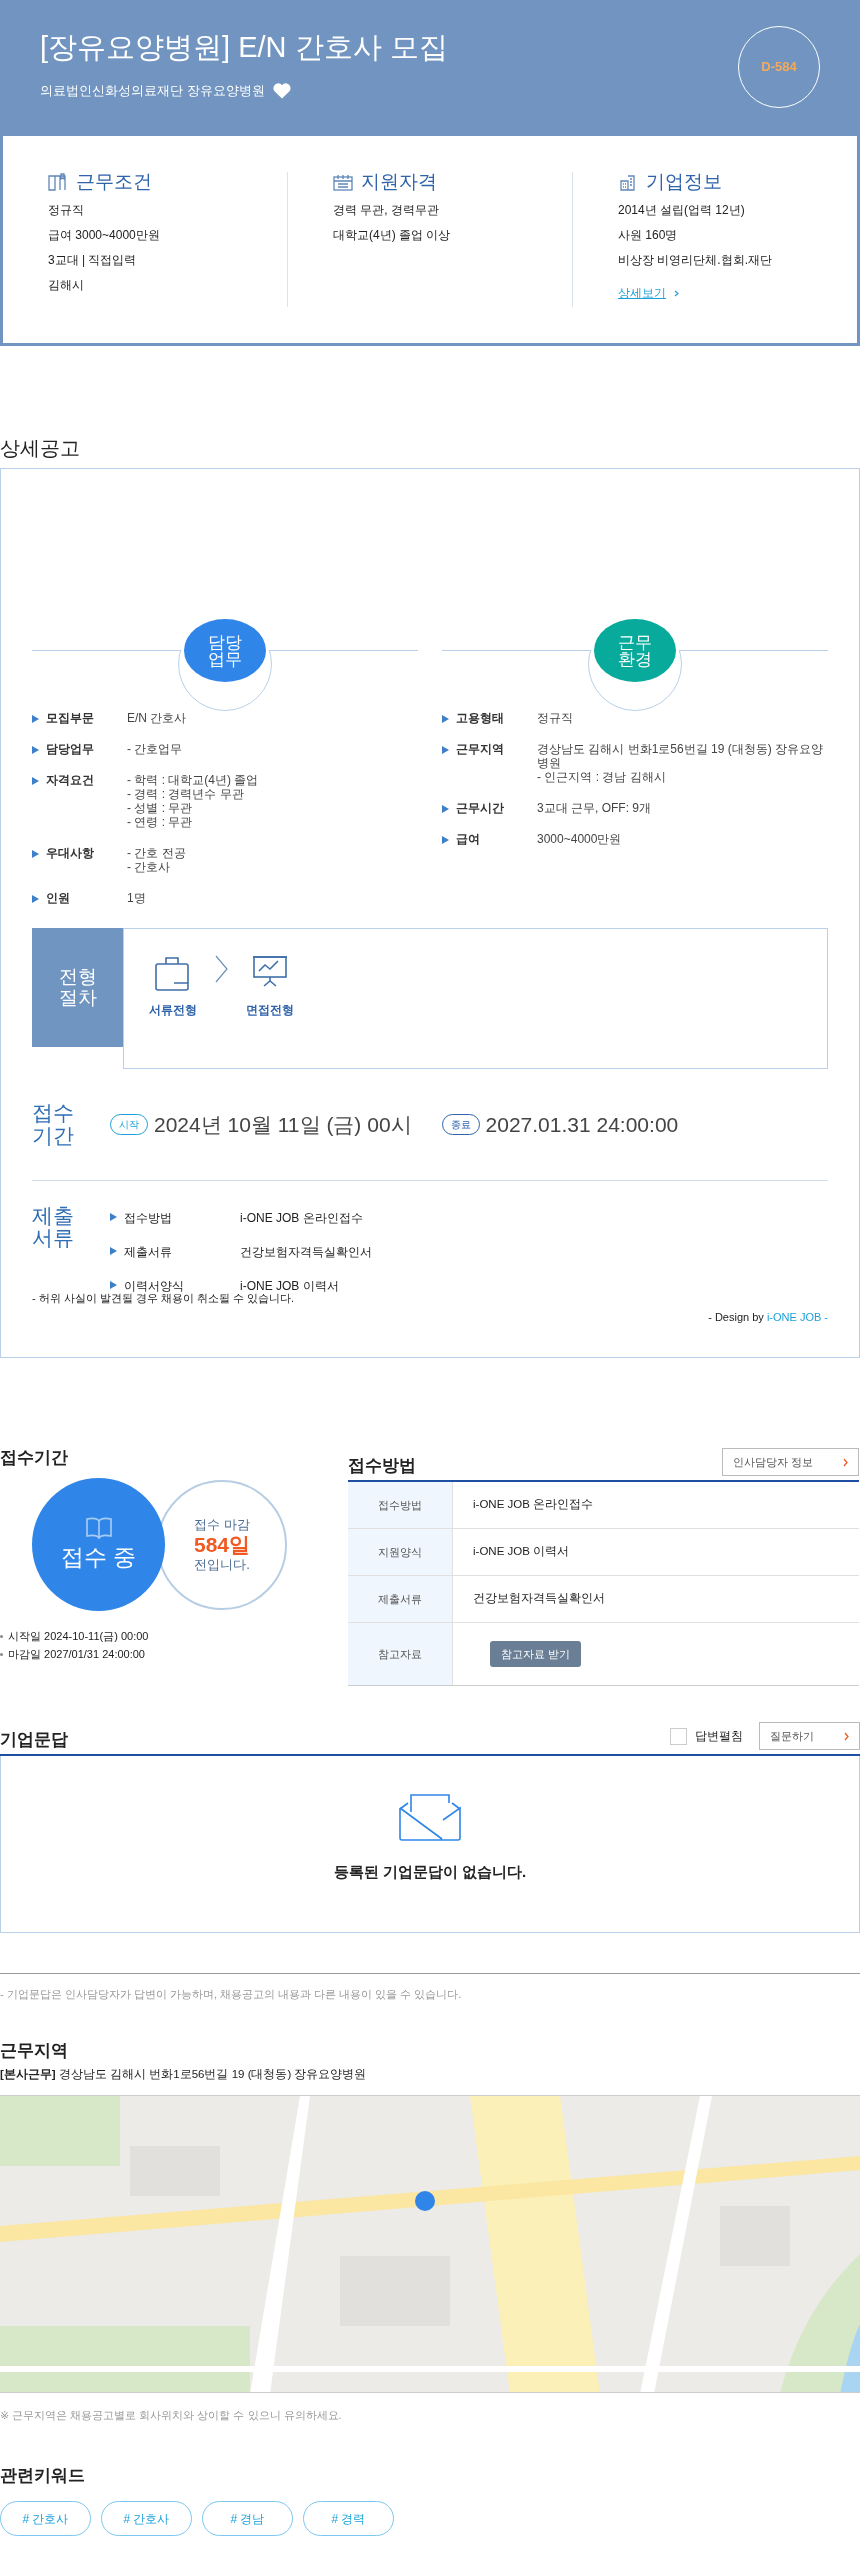 Image resolution: width=860 pixels, height=2565 pixels. Describe the element at coordinates (34, 1739) in the screenshot. I see `section-title: 기업문답` at that location.